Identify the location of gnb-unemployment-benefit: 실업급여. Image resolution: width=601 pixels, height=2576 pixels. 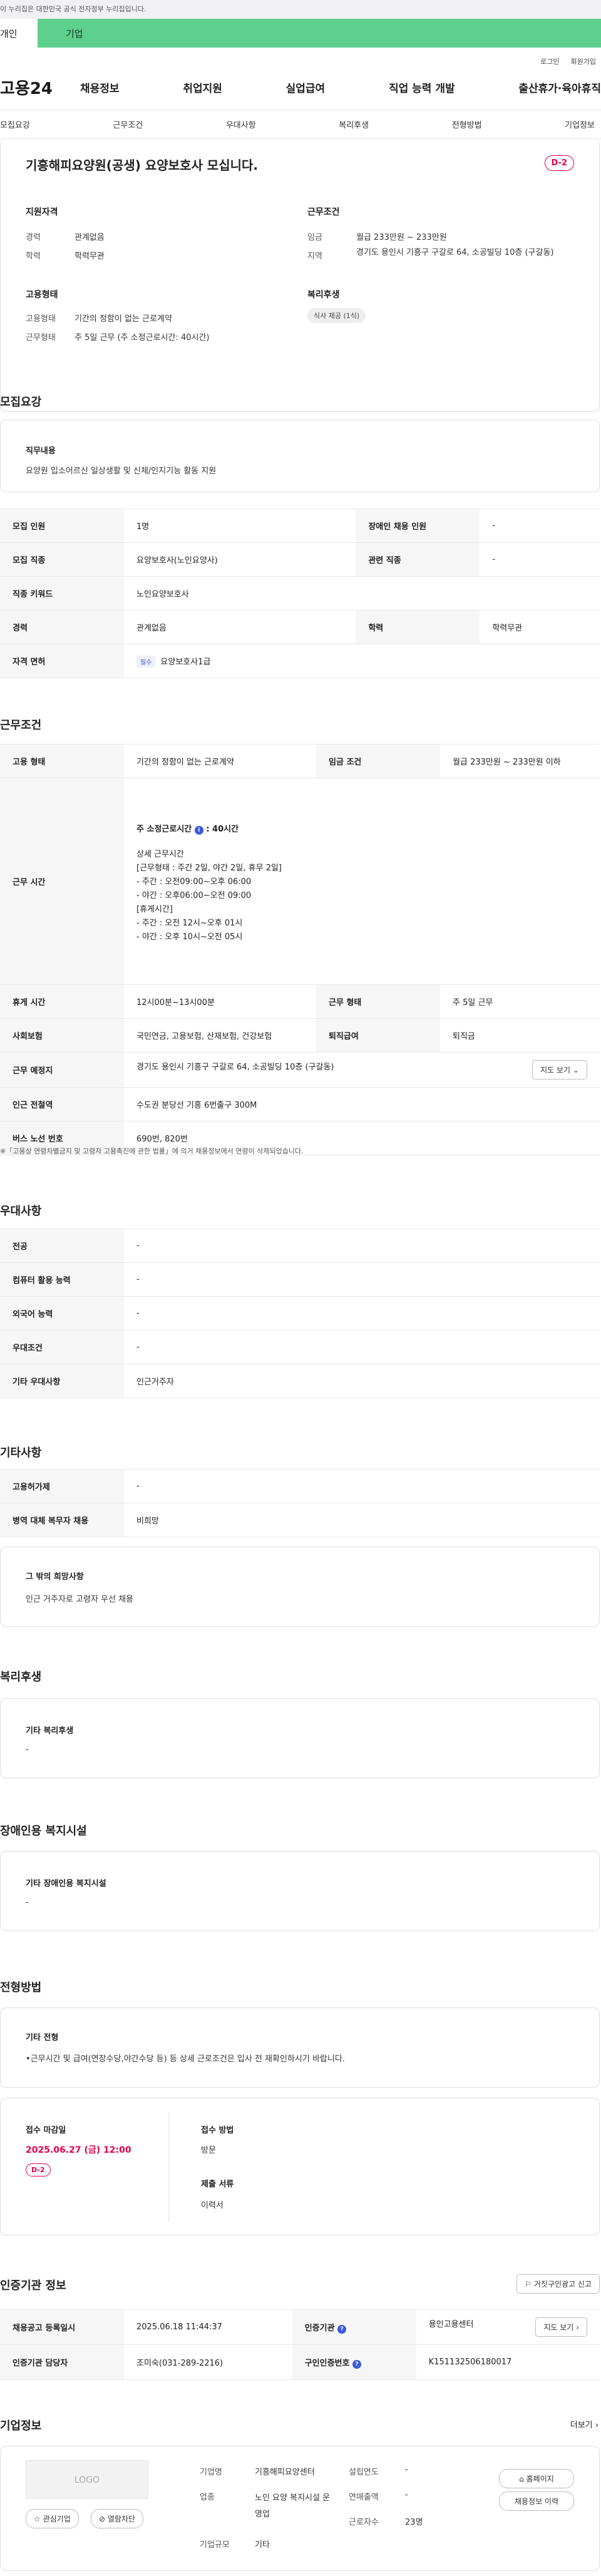
(306, 88).